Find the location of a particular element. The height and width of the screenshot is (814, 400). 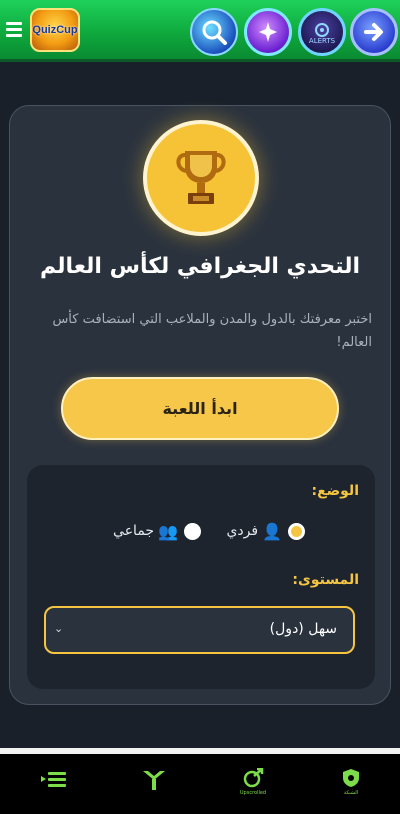

level-select-value: سهل (دول) is located at coordinates (303, 629).